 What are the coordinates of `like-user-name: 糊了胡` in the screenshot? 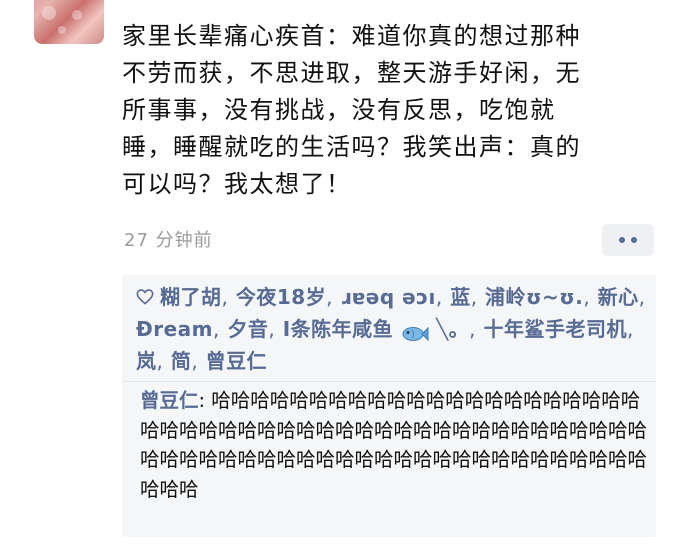 It's located at (191, 297).